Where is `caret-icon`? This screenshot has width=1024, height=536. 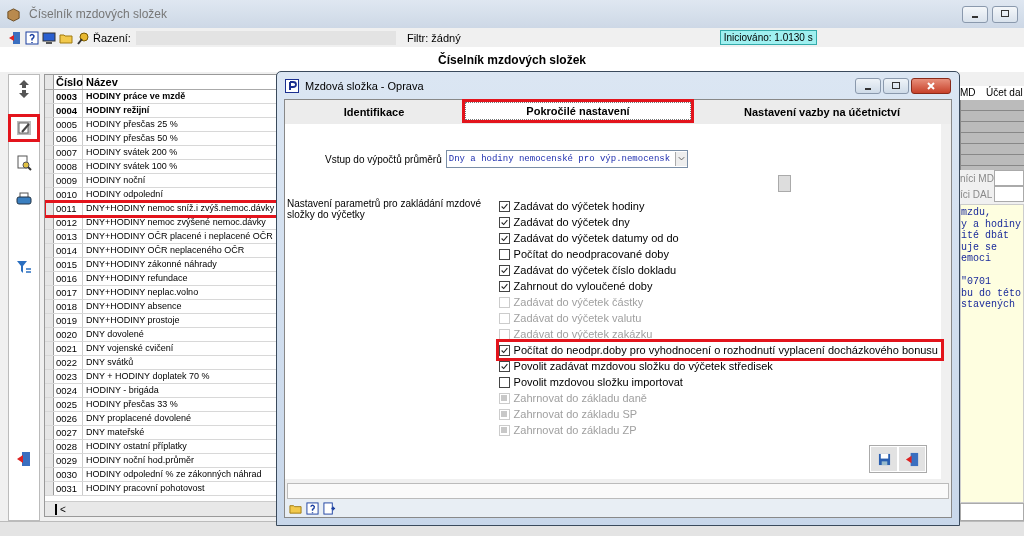
caret-icon is located at coordinates (680, 159).